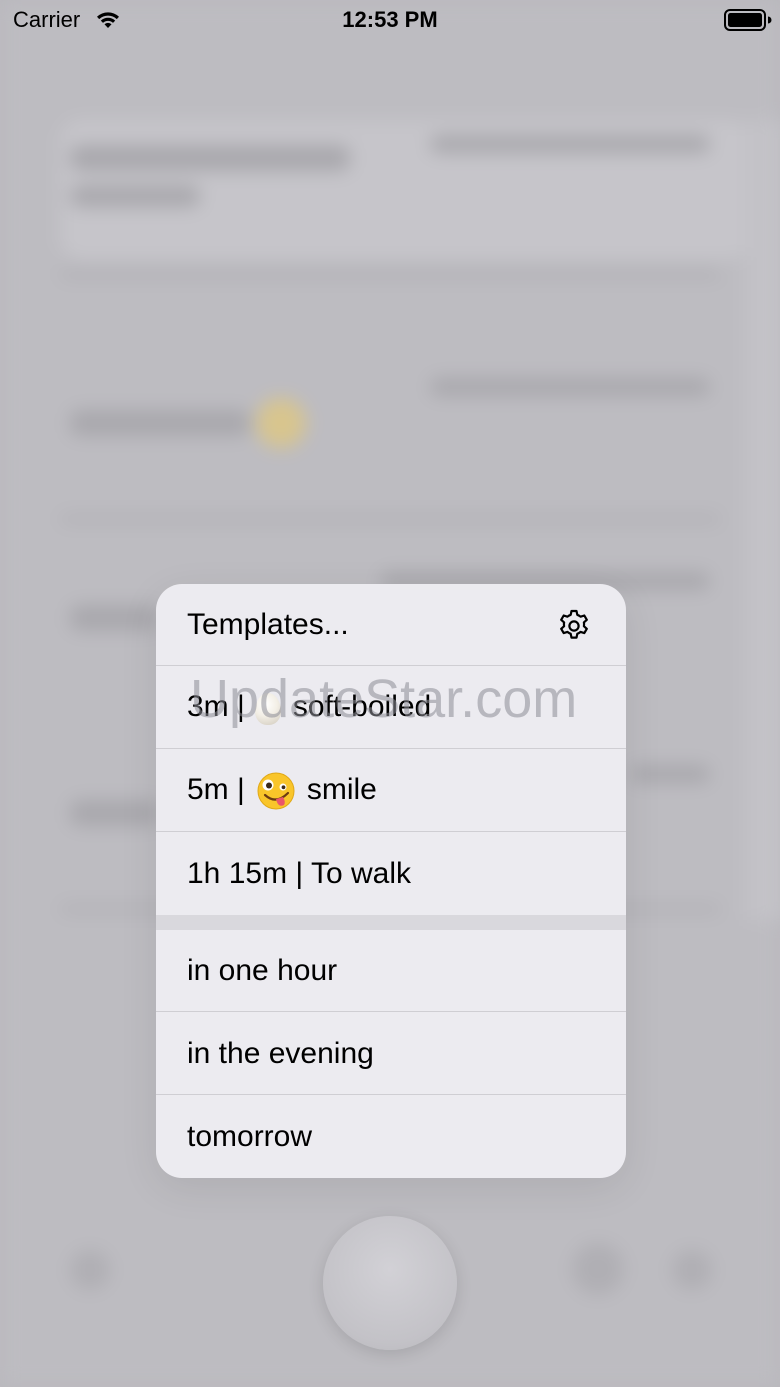 The image size is (780, 1387). I want to click on zany-face-icon, so click(276, 790).